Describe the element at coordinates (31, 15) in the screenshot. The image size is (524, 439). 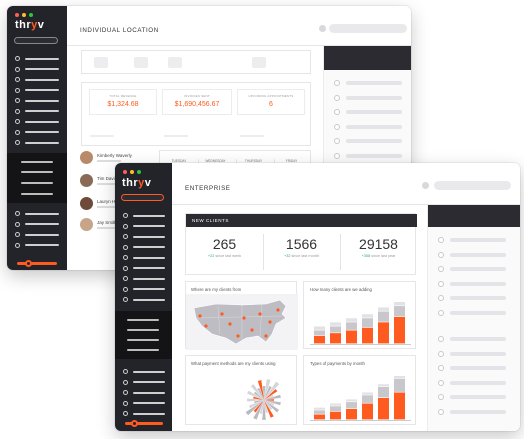
I see `maximize-dot-icon` at that location.